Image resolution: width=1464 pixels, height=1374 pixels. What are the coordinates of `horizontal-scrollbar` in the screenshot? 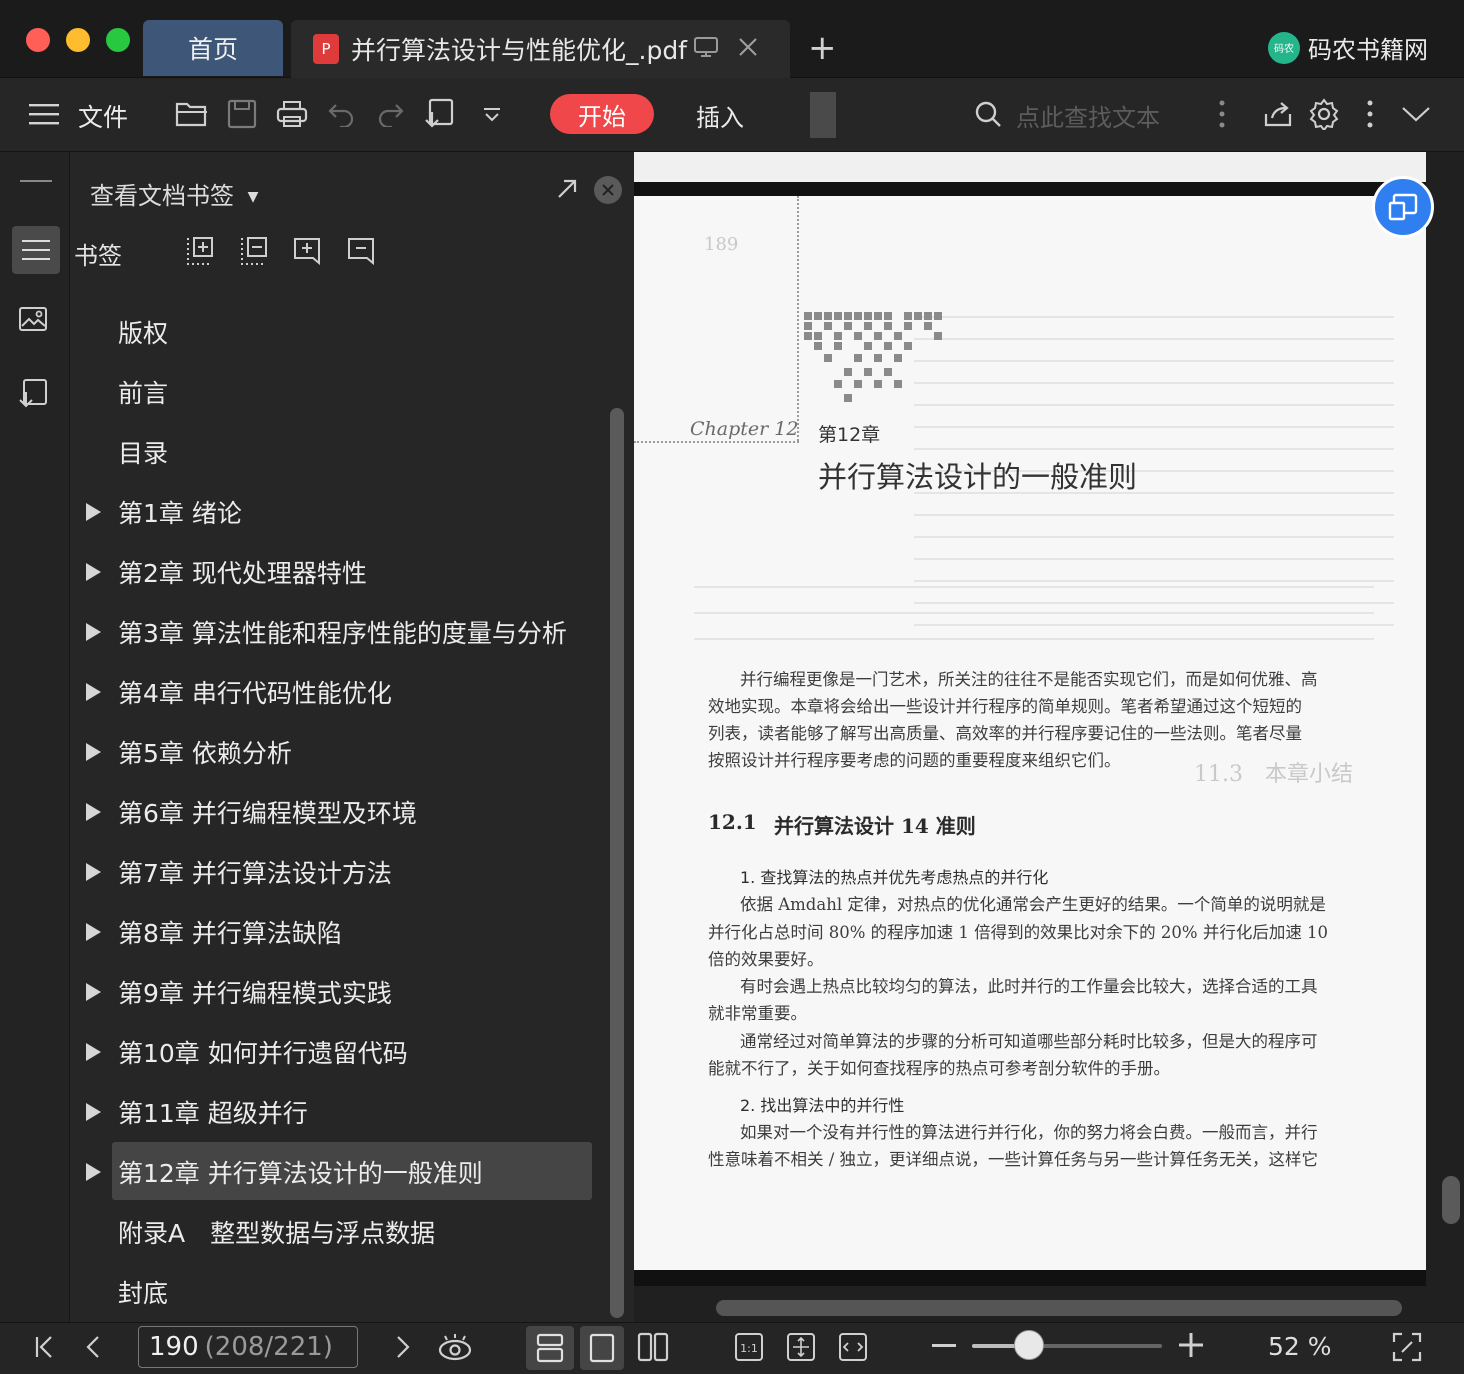 It's located at (1059, 1308).